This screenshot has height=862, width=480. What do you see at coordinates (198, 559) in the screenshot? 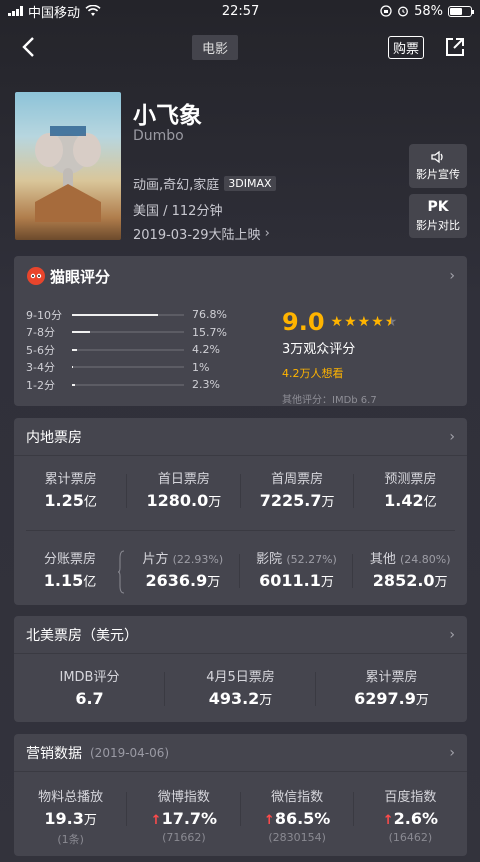
I see `stat-percent: (22.93%)` at bounding box center [198, 559].